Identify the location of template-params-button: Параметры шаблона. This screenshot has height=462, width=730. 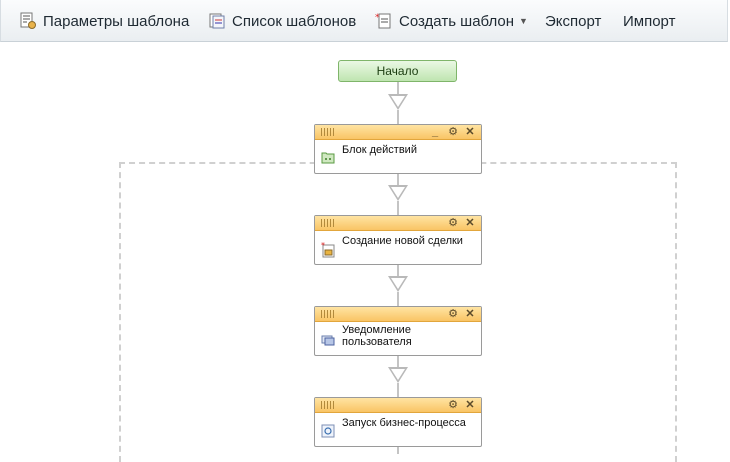
(104, 21).